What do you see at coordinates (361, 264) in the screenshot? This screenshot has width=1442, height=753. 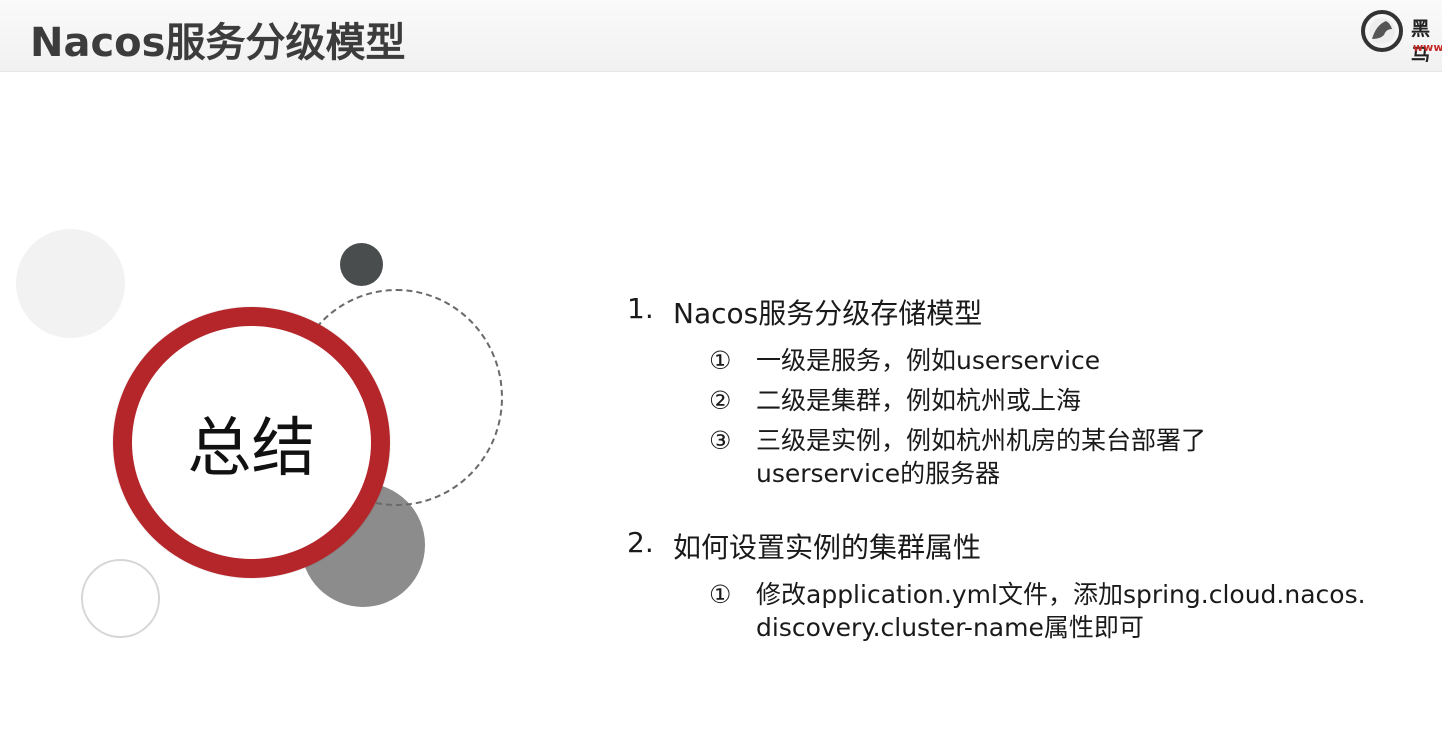 I see `decorative-dark-circle` at bounding box center [361, 264].